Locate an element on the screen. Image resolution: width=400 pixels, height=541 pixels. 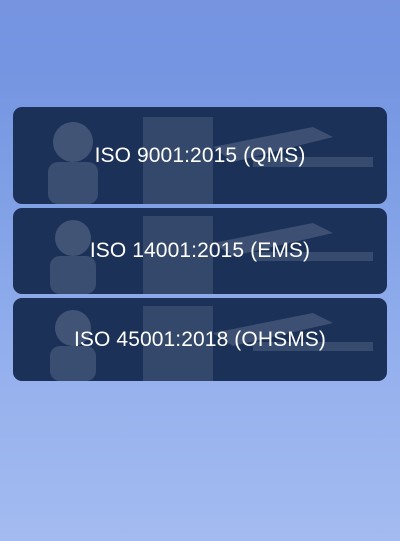
certification-card-iso-45001: ISO 45001:2018 (OHSMS) is located at coordinates (200, 339).